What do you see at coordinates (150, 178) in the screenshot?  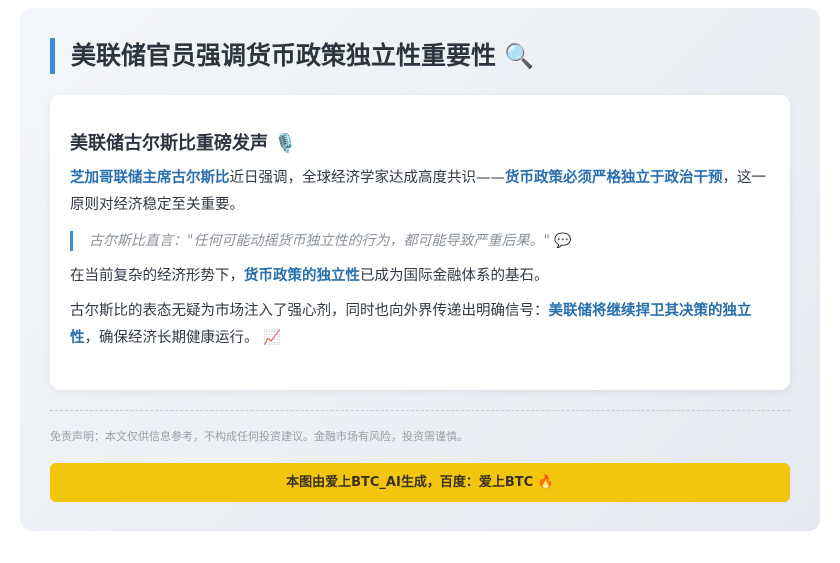 I see `highlight-text: 芝加哥联储主席古尔斯比` at bounding box center [150, 178].